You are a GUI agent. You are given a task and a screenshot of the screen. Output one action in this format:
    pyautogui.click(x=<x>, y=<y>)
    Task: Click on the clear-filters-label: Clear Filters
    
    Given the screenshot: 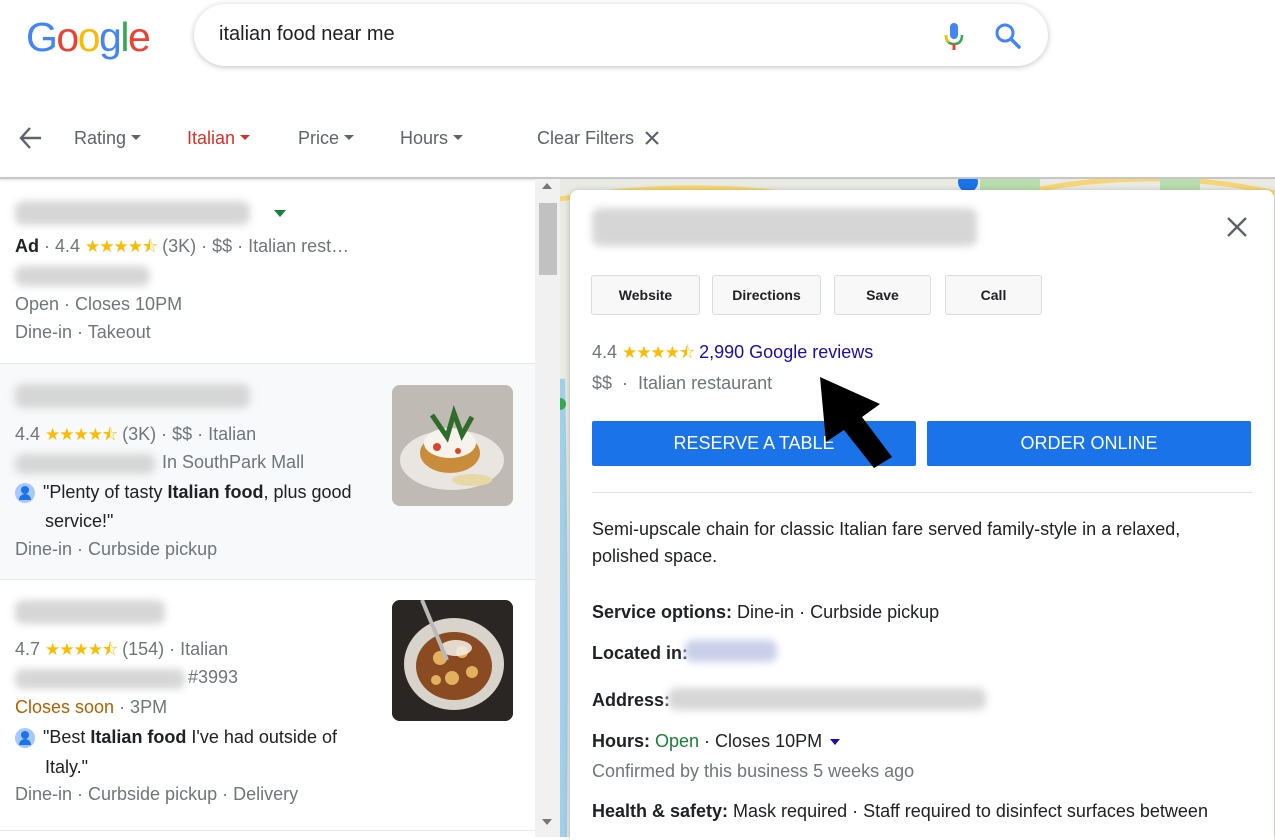 What is the action you would take?
    pyautogui.click(x=586, y=138)
    